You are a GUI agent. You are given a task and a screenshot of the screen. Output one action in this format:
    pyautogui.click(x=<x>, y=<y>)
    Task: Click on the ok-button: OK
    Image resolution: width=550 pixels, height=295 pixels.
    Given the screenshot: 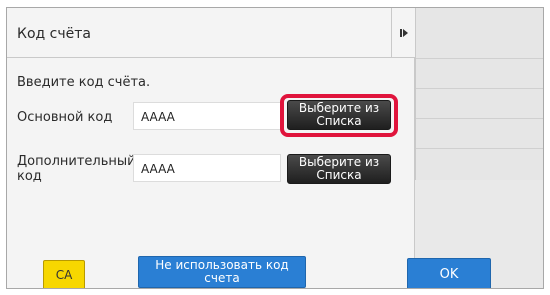 What is the action you would take?
    pyautogui.click(x=449, y=273)
    